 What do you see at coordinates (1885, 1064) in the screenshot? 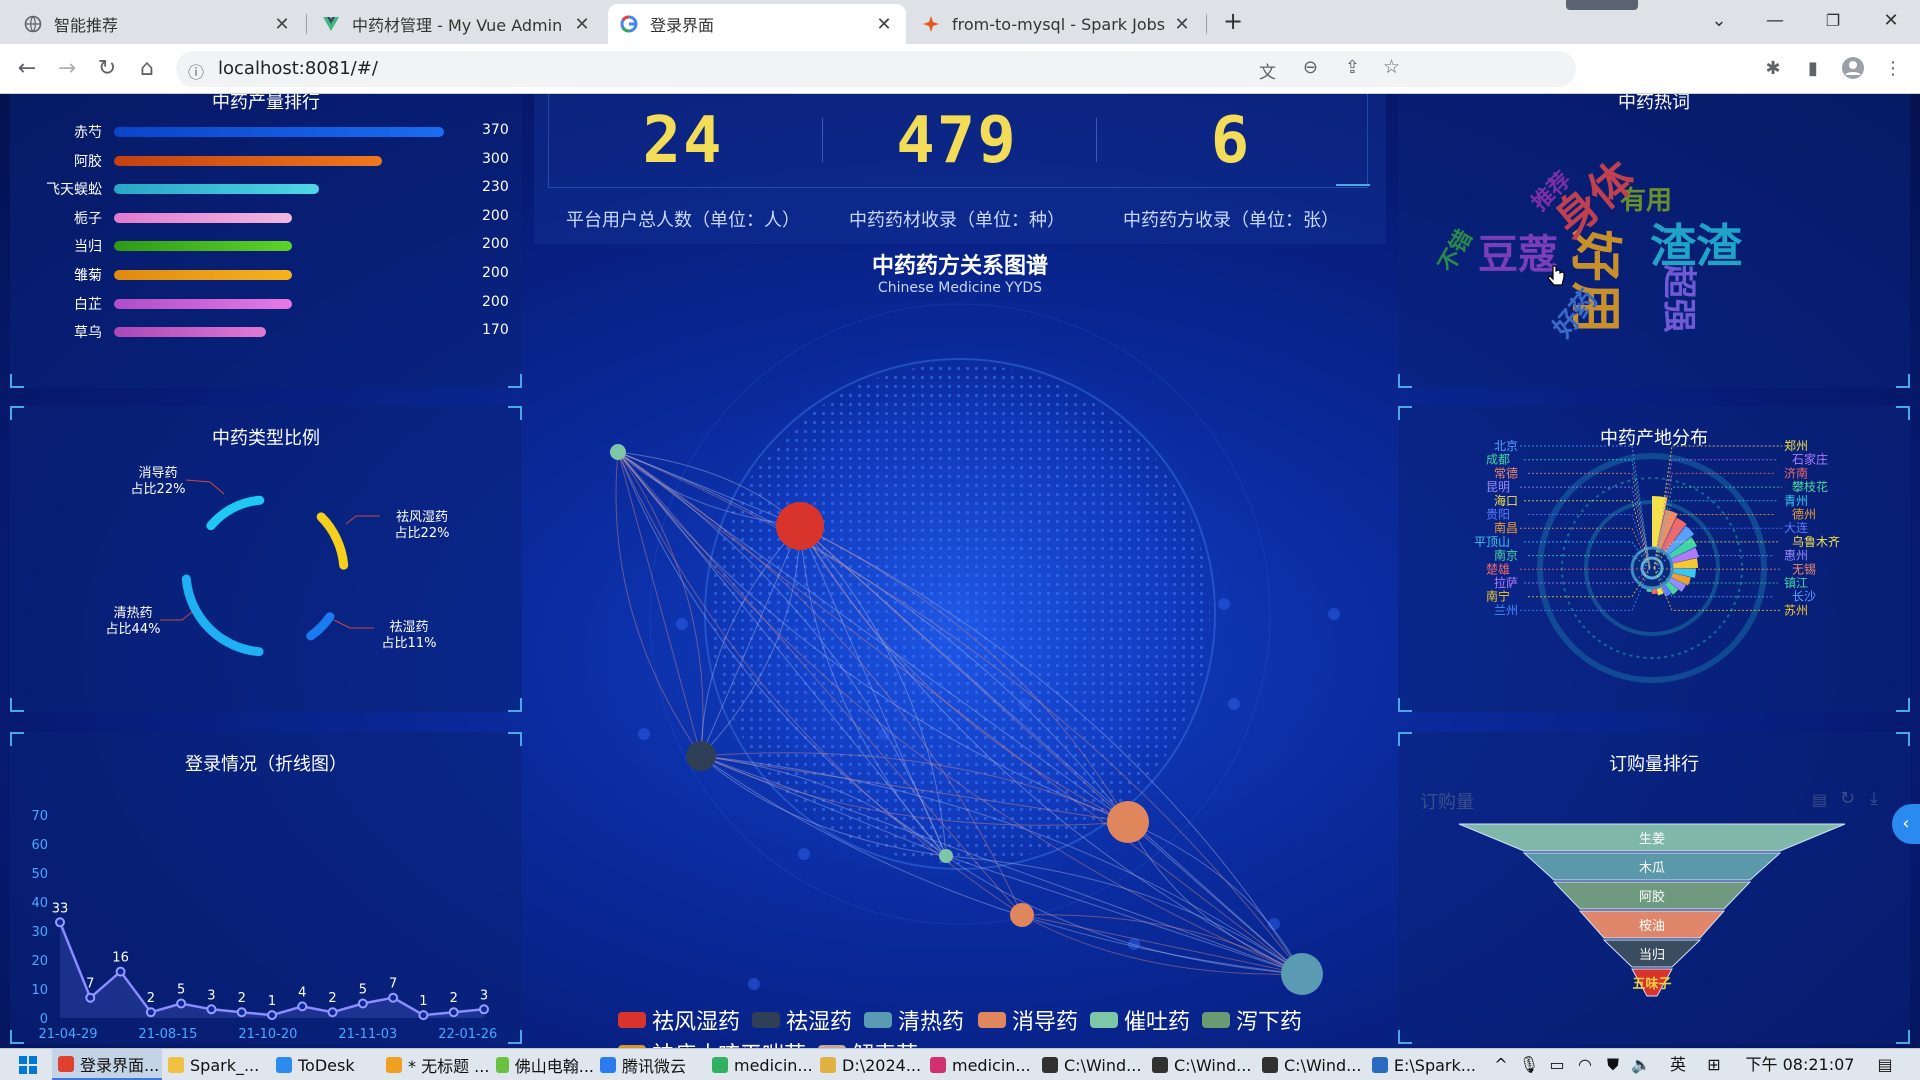
I see `notification-icon: ▤` at bounding box center [1885, 1064].